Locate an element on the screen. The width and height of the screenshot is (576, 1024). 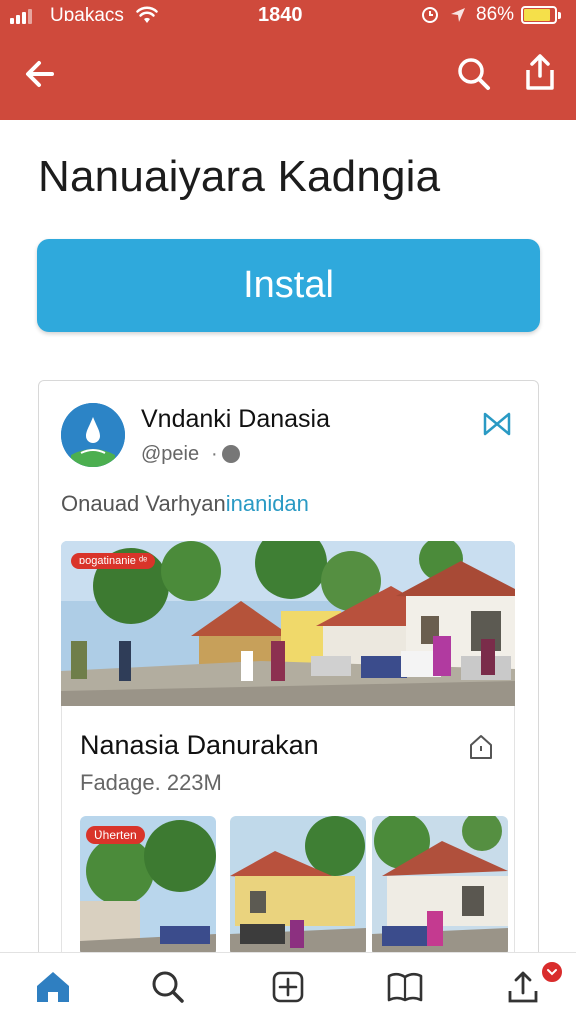
verified-icon is located at coordinates (231, 454).